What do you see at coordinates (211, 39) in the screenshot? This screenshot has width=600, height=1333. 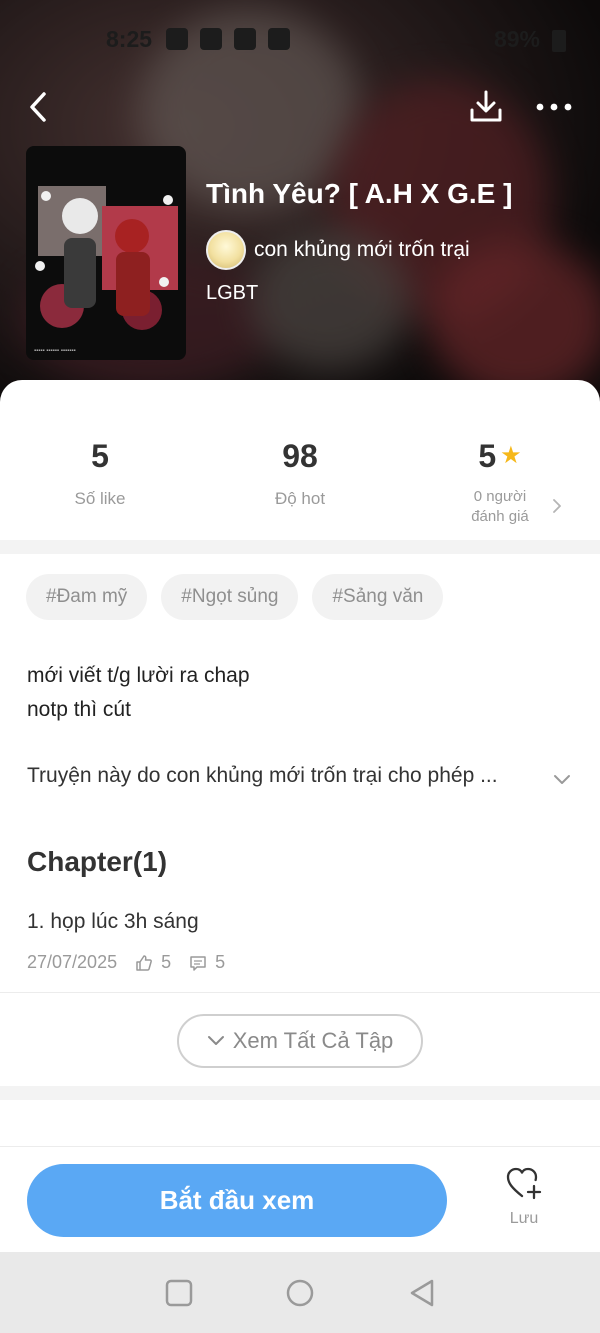 I see `tiktok-icon` at bounding box center [211, 39].